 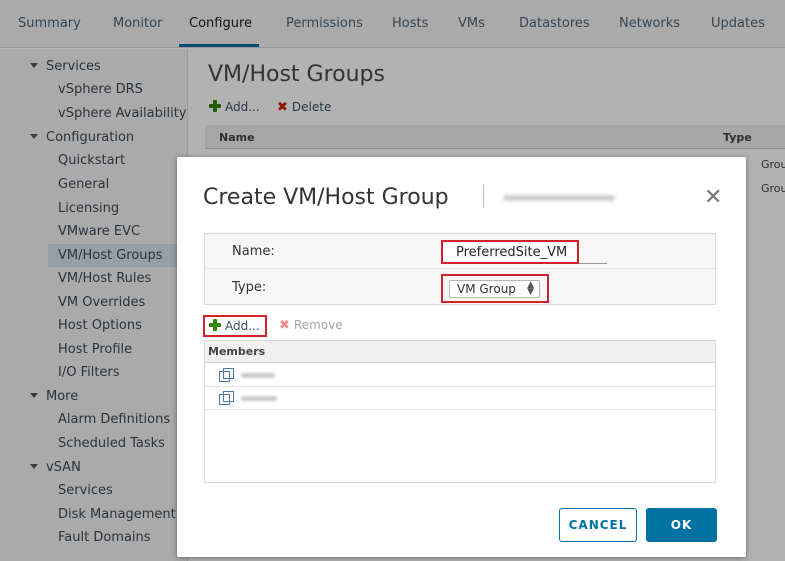 What do you see at coordinates (483, 196) in the screenshot?
I see `title-separator` at bounding box center [483, 196].